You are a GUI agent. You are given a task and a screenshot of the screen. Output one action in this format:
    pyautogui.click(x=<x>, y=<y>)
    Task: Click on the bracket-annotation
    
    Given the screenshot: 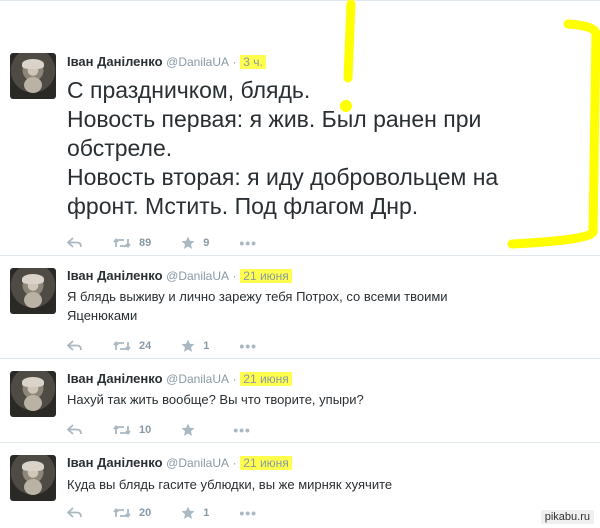 What is the action you would take?
    pyautogui.click(x=553, y=134)
    